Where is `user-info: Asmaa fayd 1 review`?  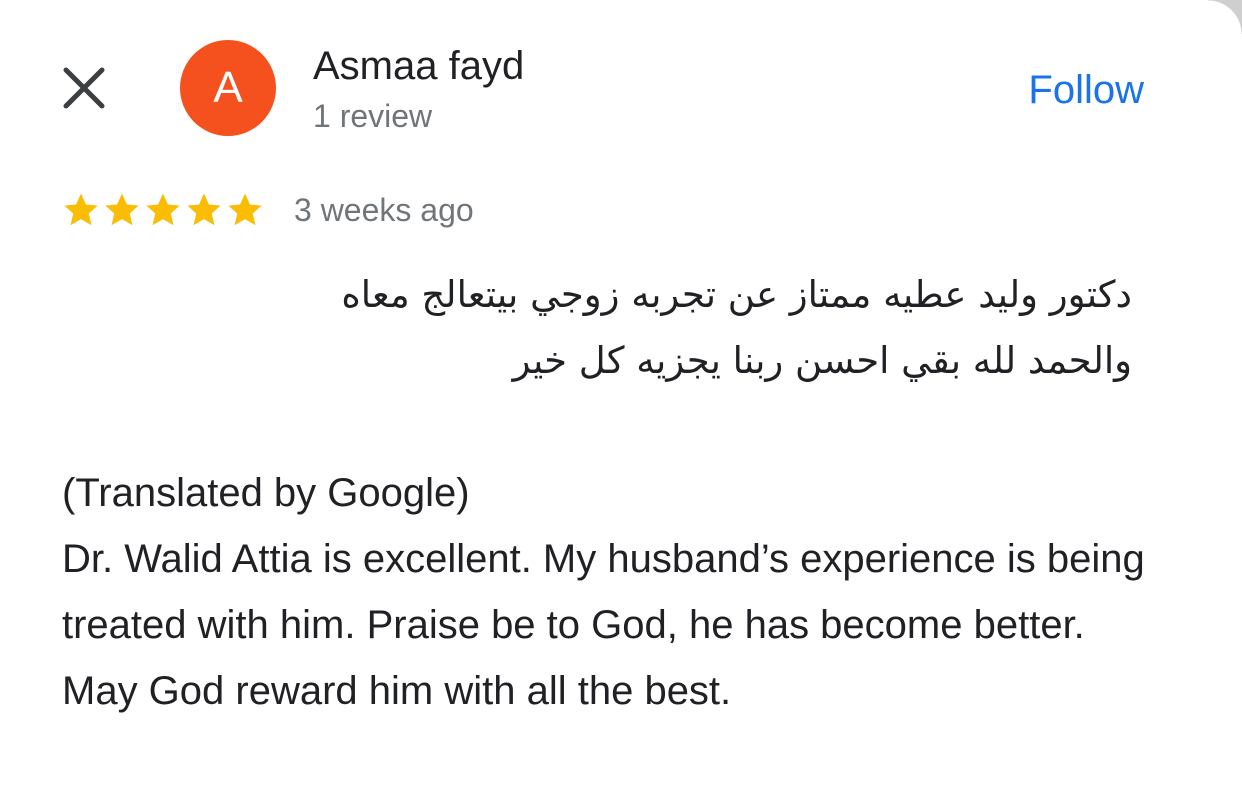
user-info: Asmaa fayd 1 review is located at coordinates (418, 89).